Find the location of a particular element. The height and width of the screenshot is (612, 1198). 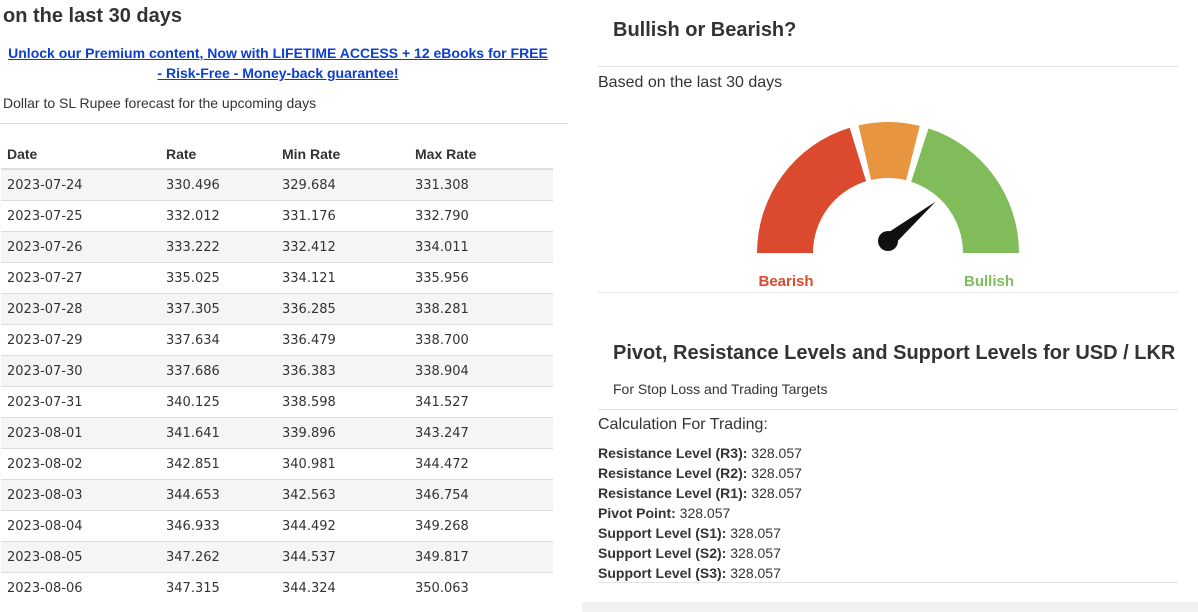

based-on-text: Based on the last 30 days is located at coordinates (690, 82).